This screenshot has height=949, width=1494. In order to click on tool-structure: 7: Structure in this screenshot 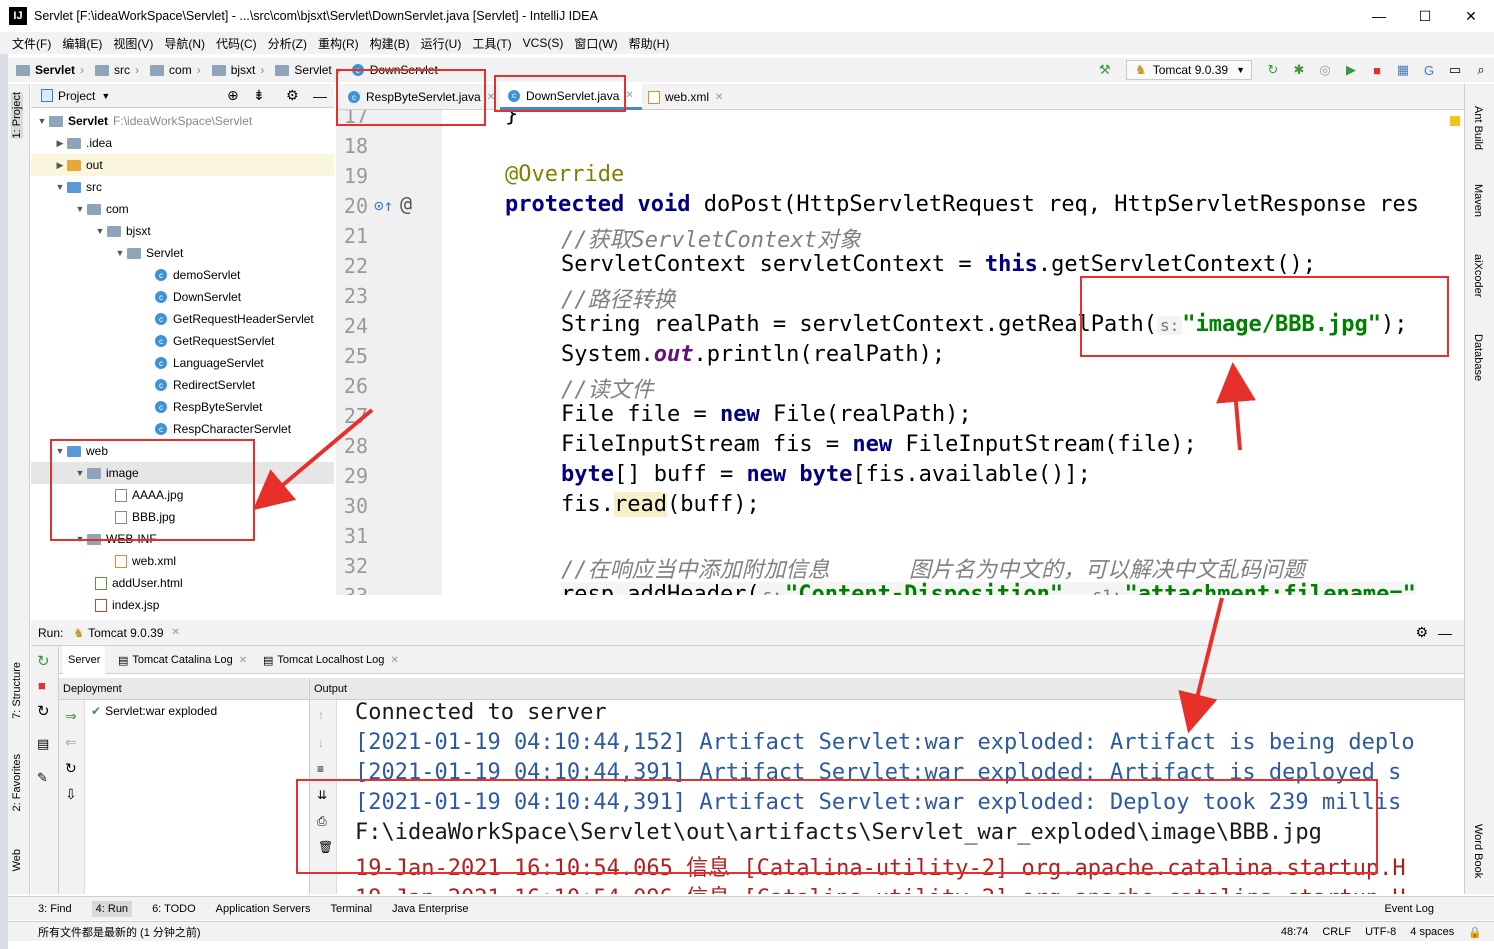, I will do `click(17, 690)`.